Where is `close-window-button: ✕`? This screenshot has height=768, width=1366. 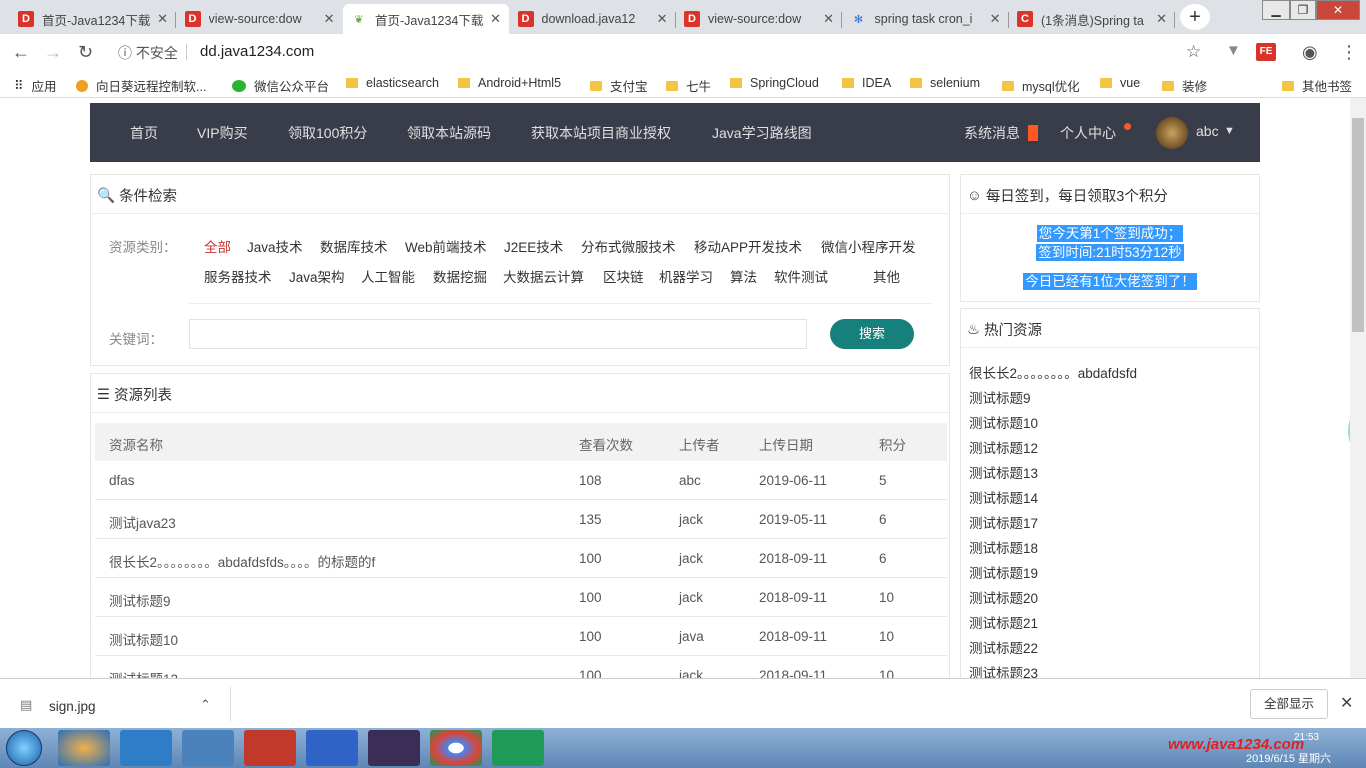
close-window-button: ✕ is located at coordinates (1338, 10).